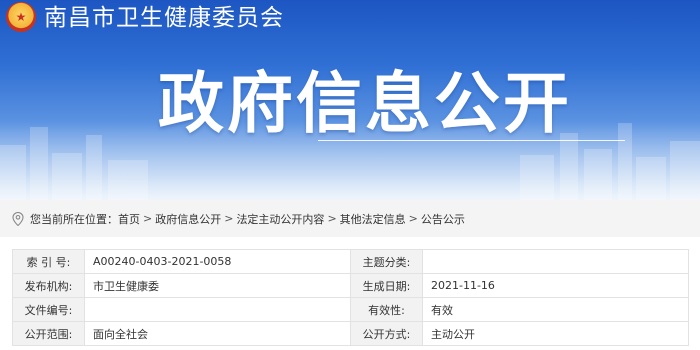  I want to click on national-emblem-icon: ★, so click(21, 17).